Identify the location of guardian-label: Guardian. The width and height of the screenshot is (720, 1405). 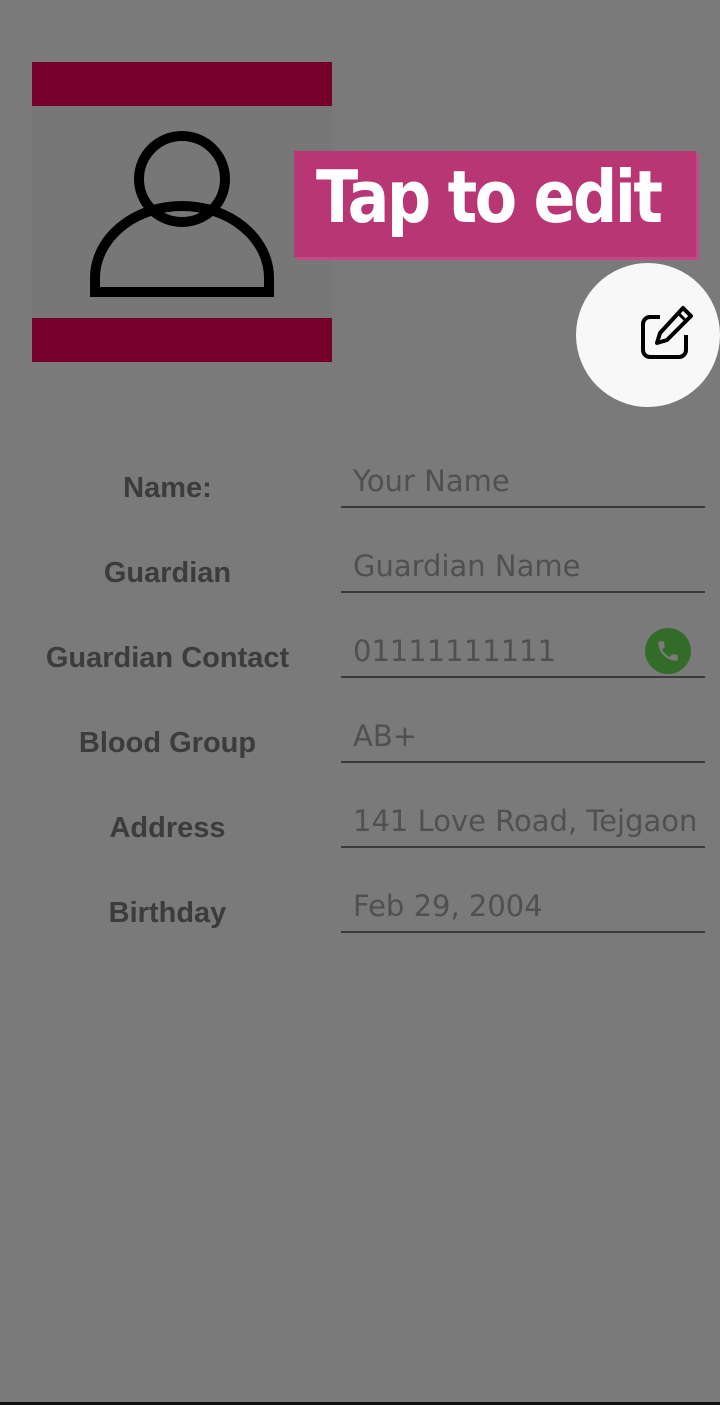
(167, 573).